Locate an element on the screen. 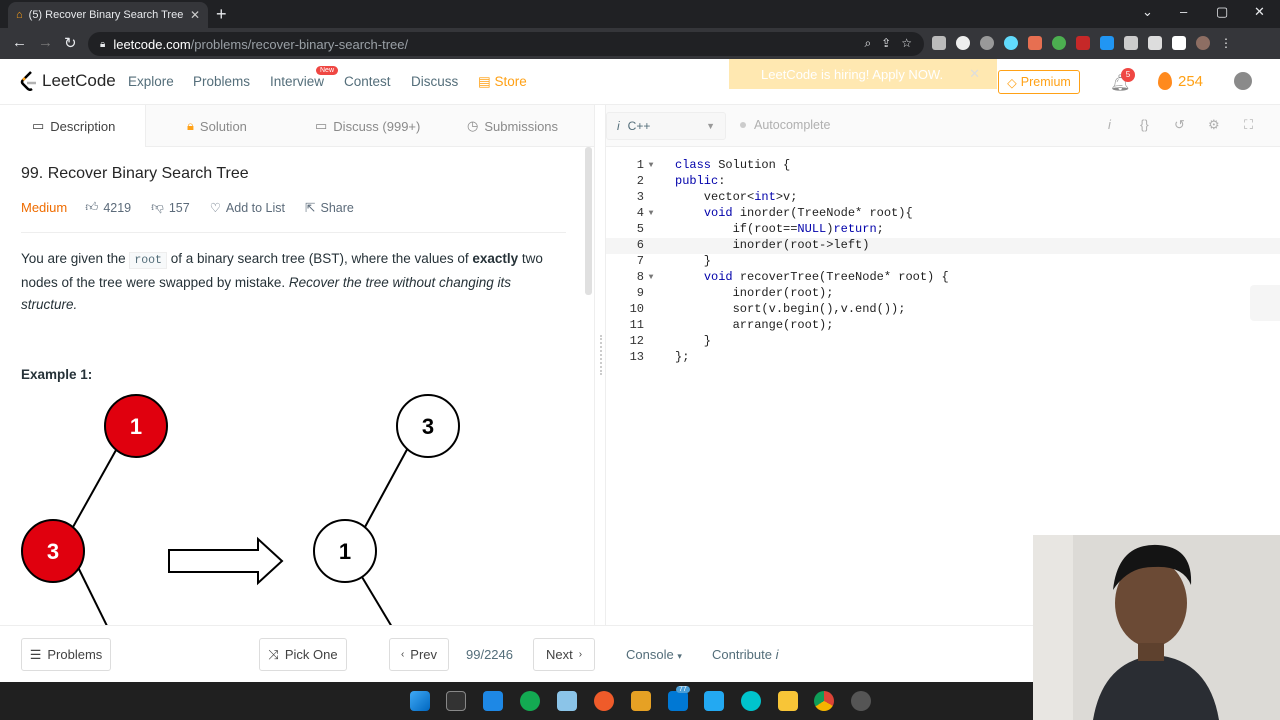 The height and width of the screenshot is (720, 1280). camera-extension-icon is located at coordinates (939, 43).